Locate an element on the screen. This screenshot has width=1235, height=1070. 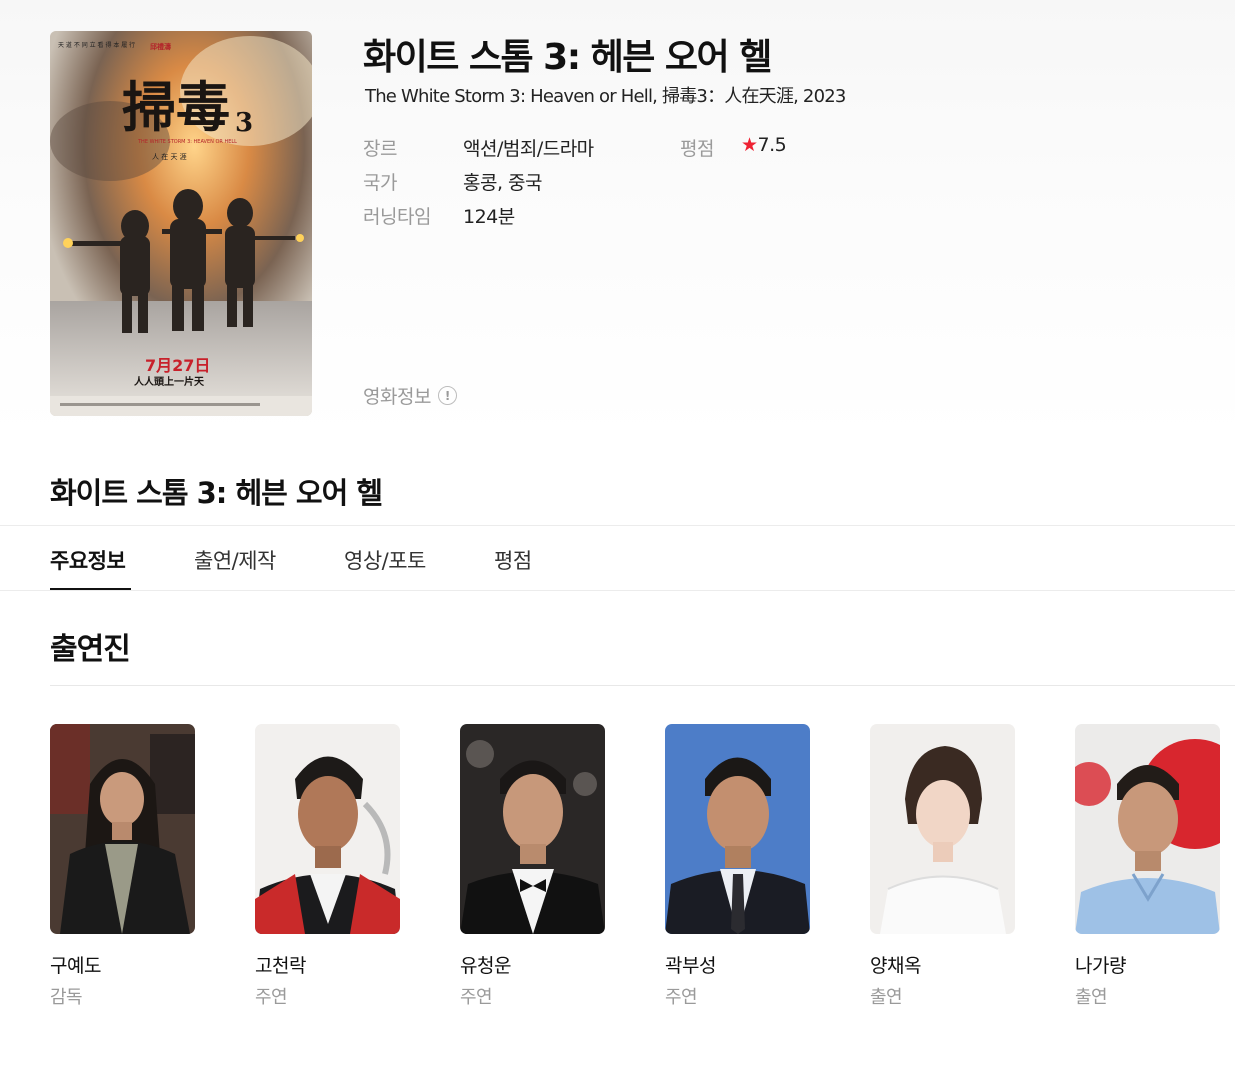
cast-card: 구예도 감독 is located at coordinates (122, 866).